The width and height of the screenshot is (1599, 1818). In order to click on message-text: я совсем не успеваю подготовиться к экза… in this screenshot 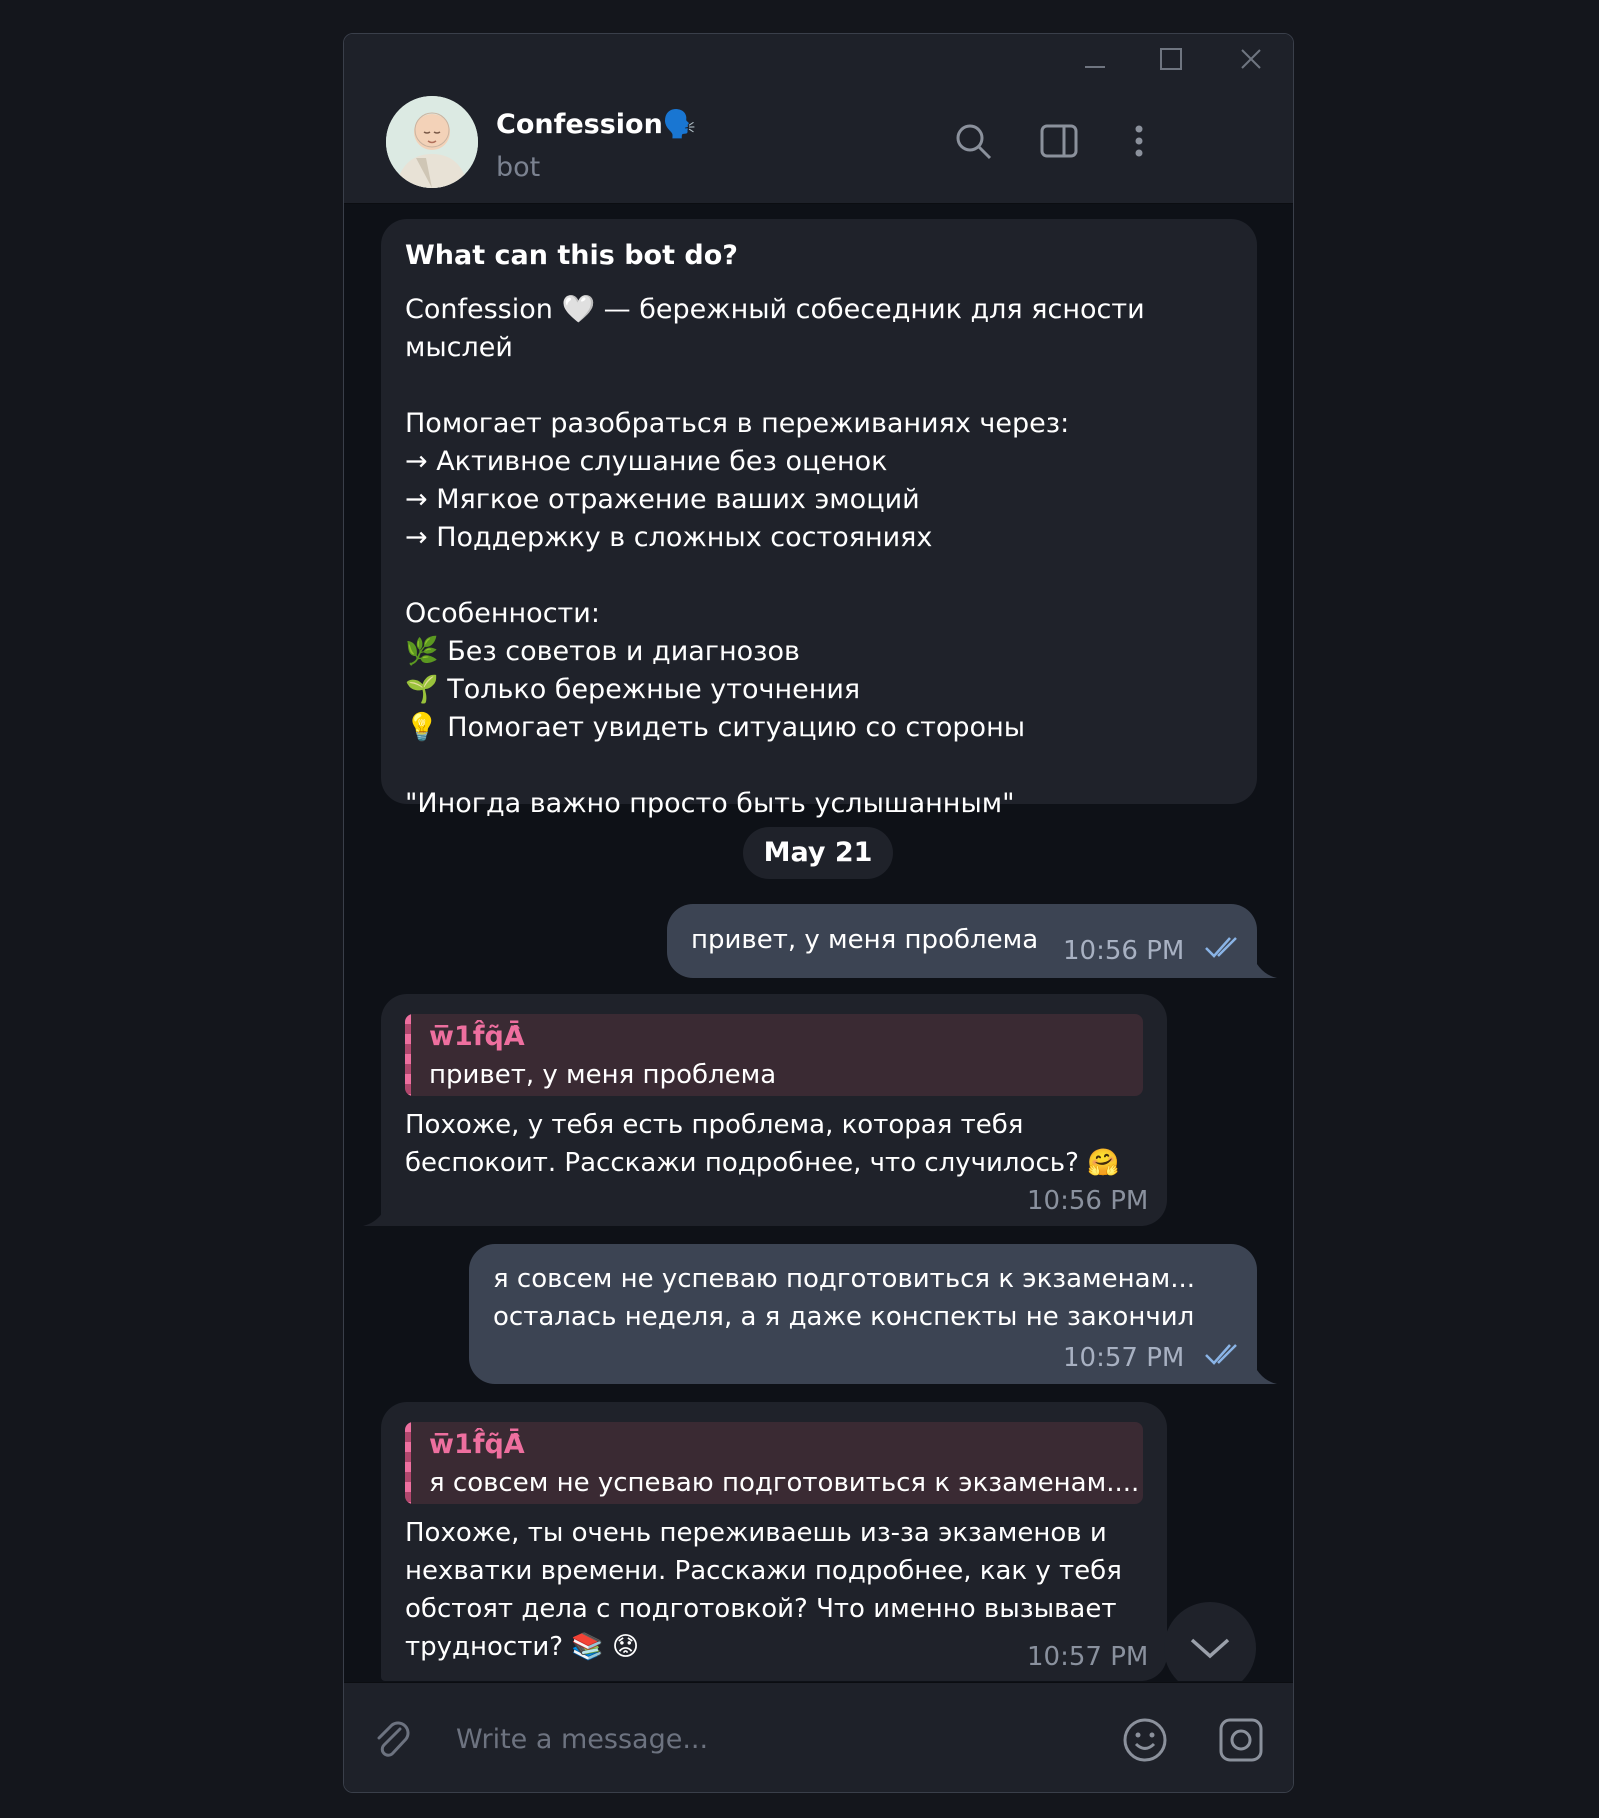, I will do `click(844, 1298)`.